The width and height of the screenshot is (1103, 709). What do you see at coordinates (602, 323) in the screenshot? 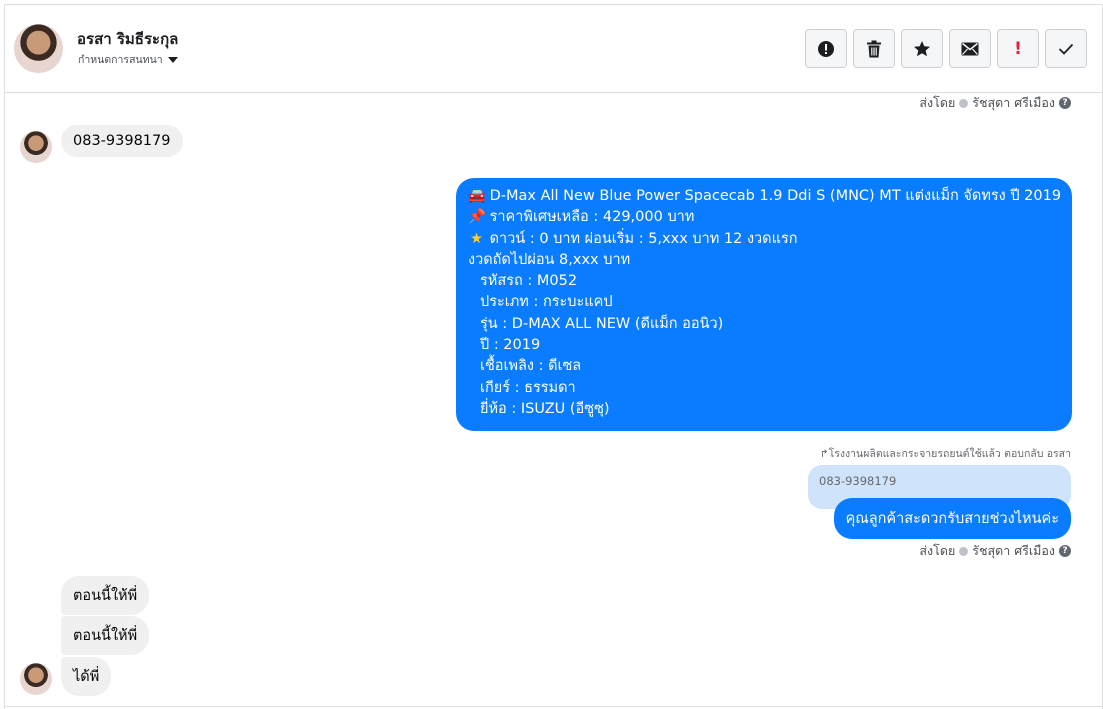
I see `message-line: รุ่น : D-MAX ALL NEW (ดีแม็ก ออนิว)` at bounding box center [602, 323].